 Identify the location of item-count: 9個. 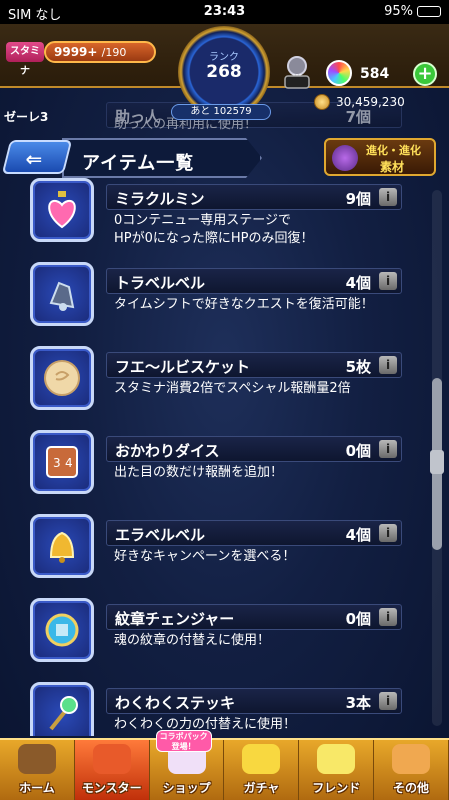
(358, 199).